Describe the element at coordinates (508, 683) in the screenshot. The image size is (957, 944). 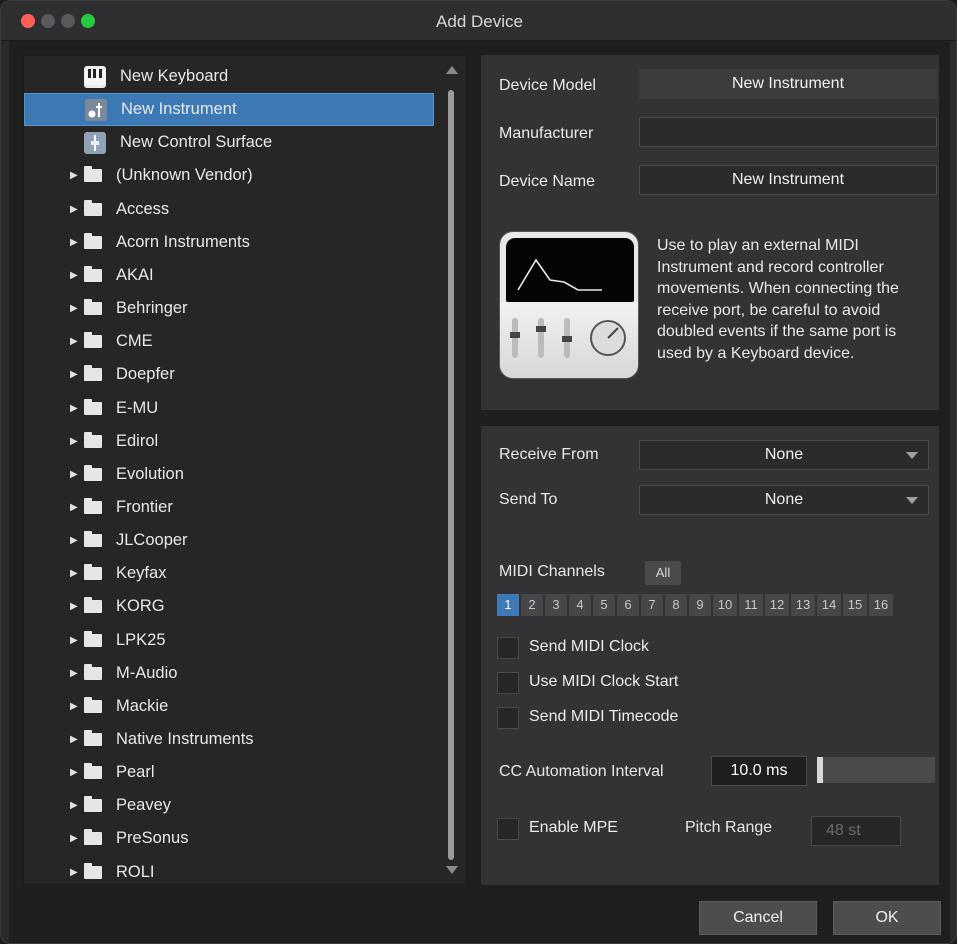
I see `use-midi-clock-start-checkbox` at that location.